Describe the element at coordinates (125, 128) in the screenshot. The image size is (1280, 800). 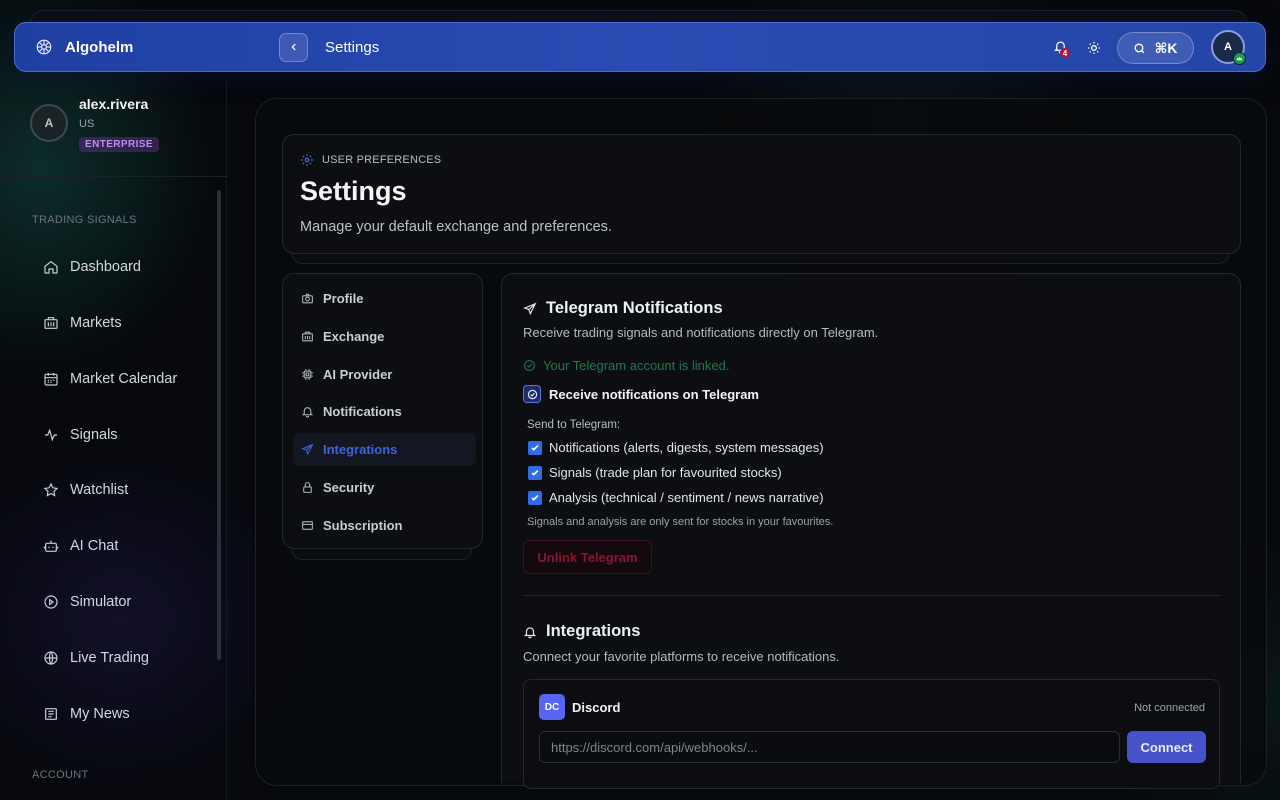
I see `user-profile-block: A alex.rivera US ENTERPRISE` at that location.